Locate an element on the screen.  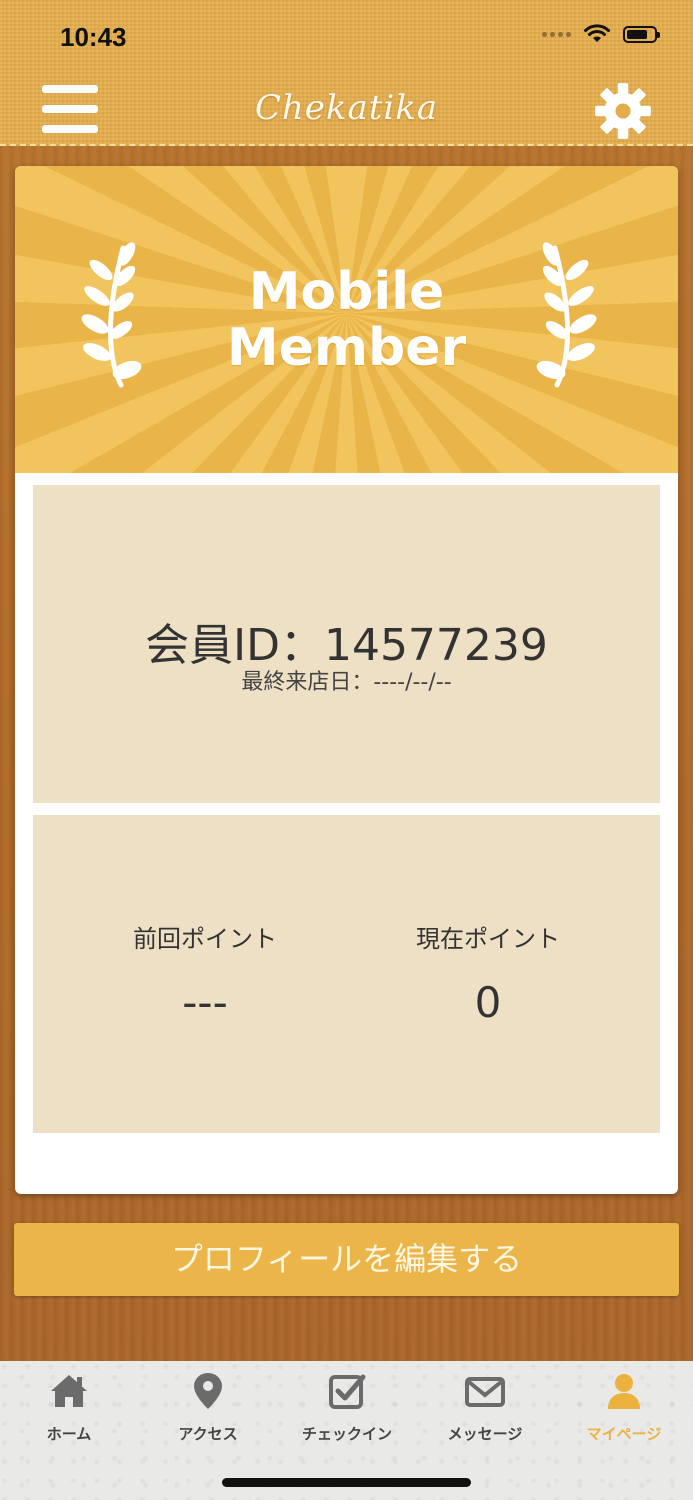
signal-icon is located at coordinates (556, 34).